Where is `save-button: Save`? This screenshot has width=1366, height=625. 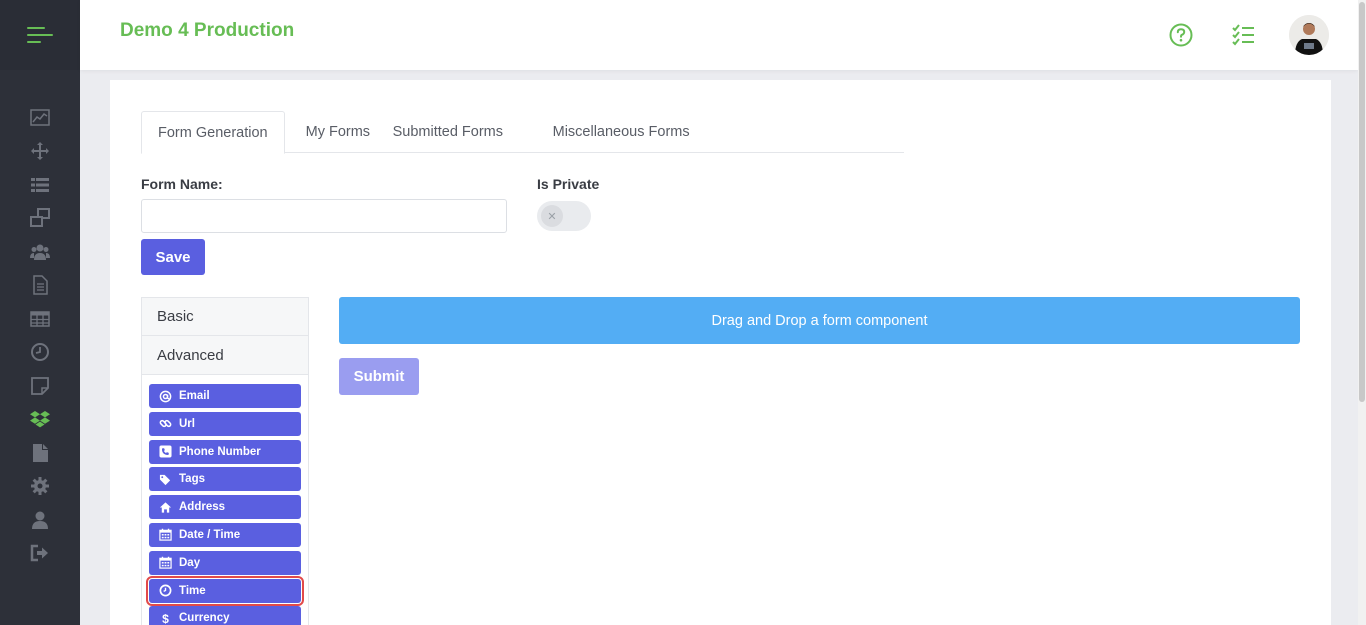 save-button: Save is located at coordinates (173, 257).